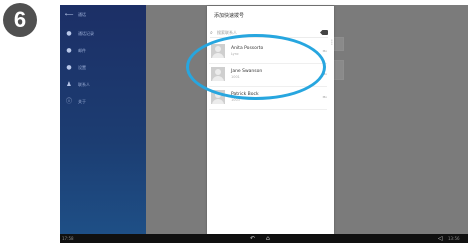  I want to click on dialog-title: 添加快速拨号, so click(229, 16).